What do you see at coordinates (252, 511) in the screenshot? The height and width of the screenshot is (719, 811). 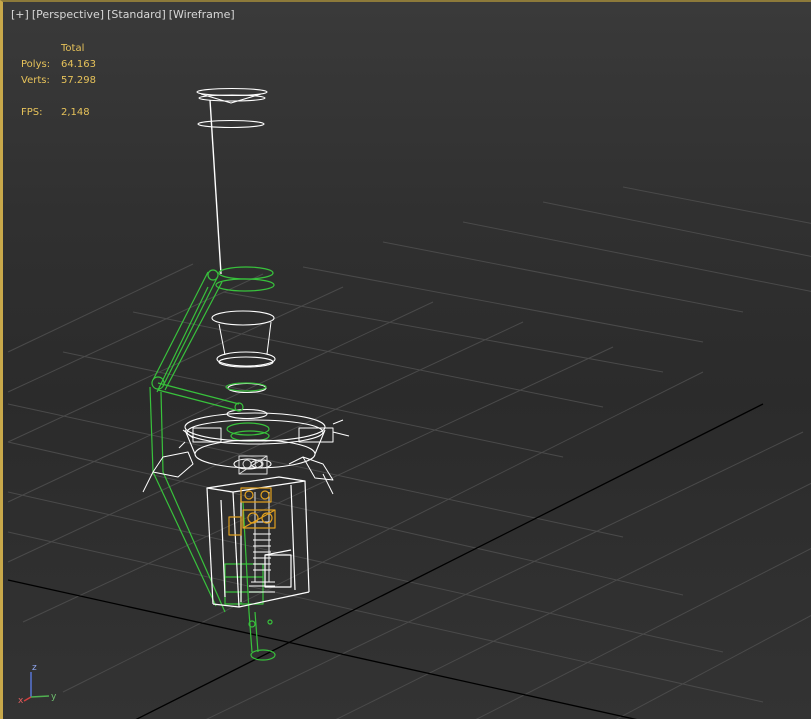 I see `orange-components` at bounding box center [252, 511].